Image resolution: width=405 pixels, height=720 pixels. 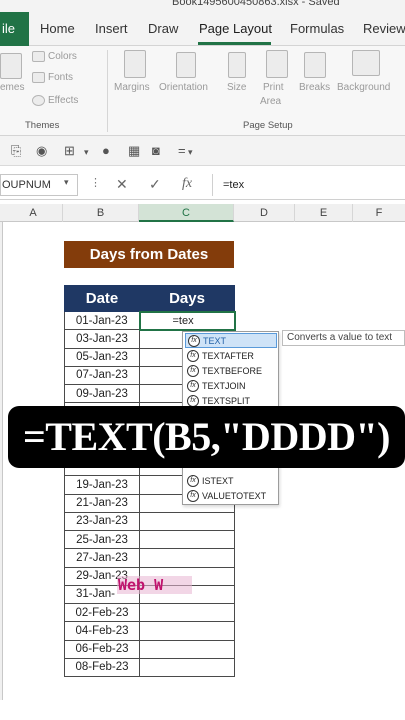 I want to click on days-header: Days, so click(x=187, y=298).